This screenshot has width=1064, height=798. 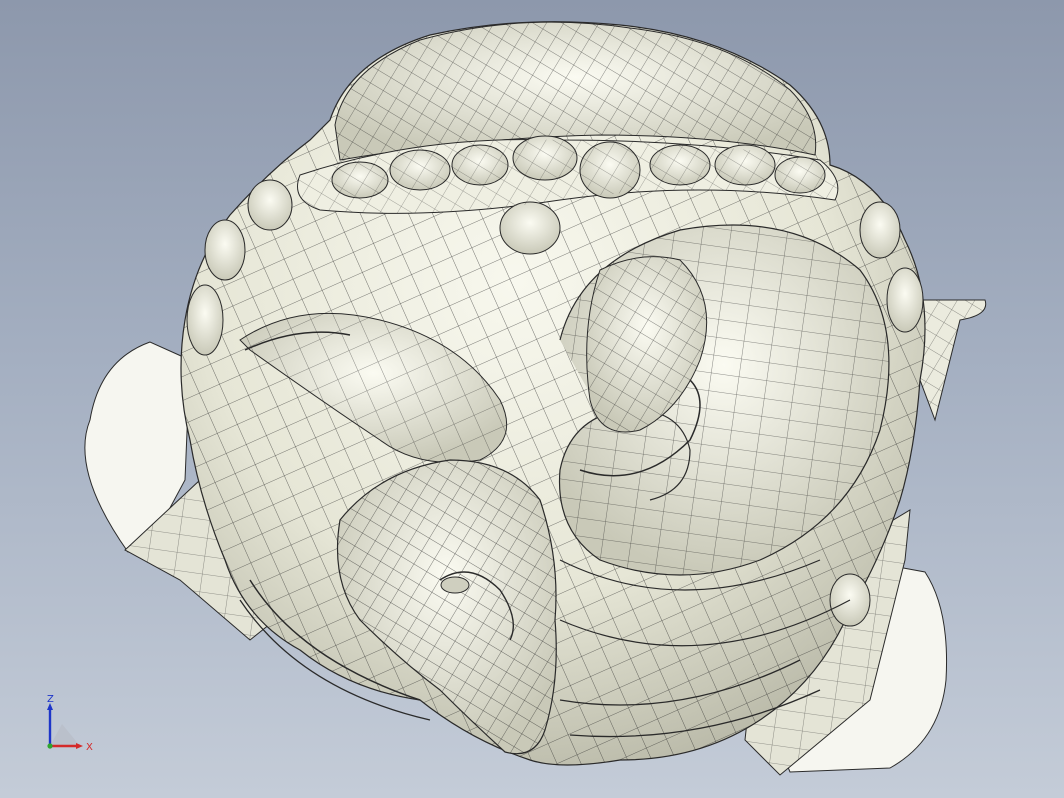 I want to click on x-axis-label: X, so click(x=89, y=747).